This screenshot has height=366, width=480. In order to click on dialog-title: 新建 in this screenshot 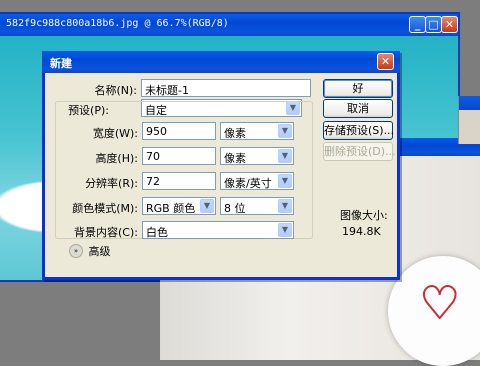, I will do `click(61, 63)`.